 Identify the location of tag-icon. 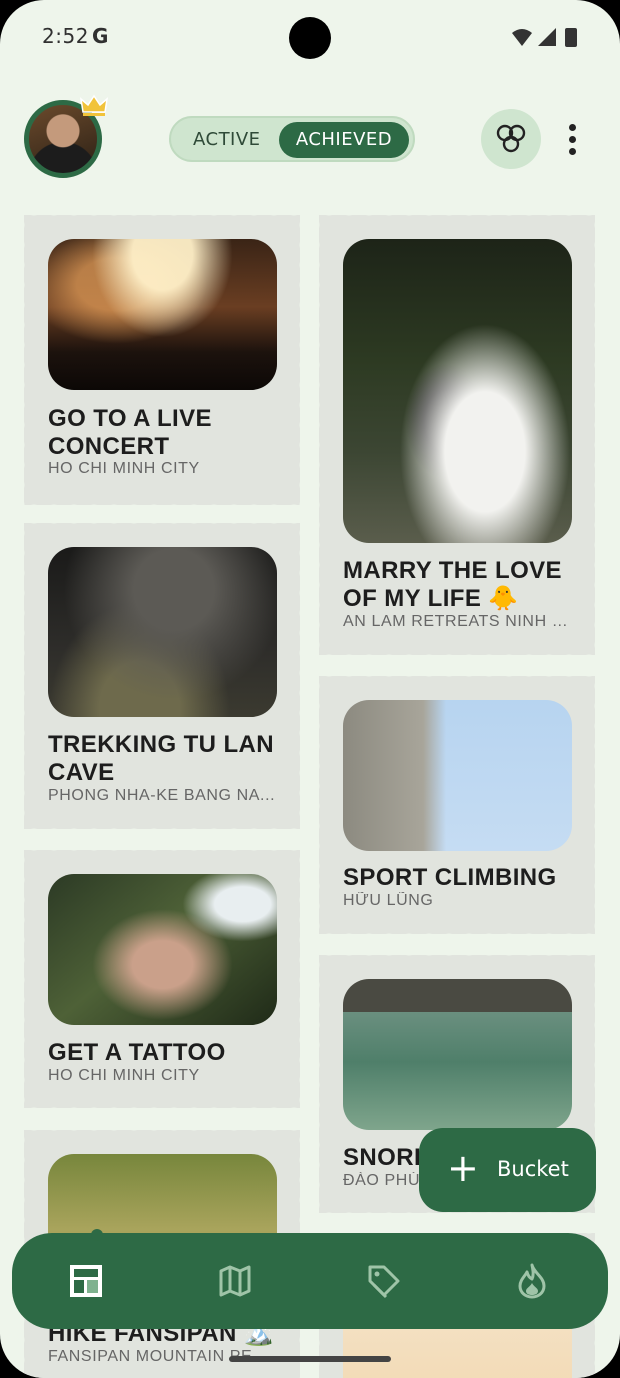
(384, 1282).